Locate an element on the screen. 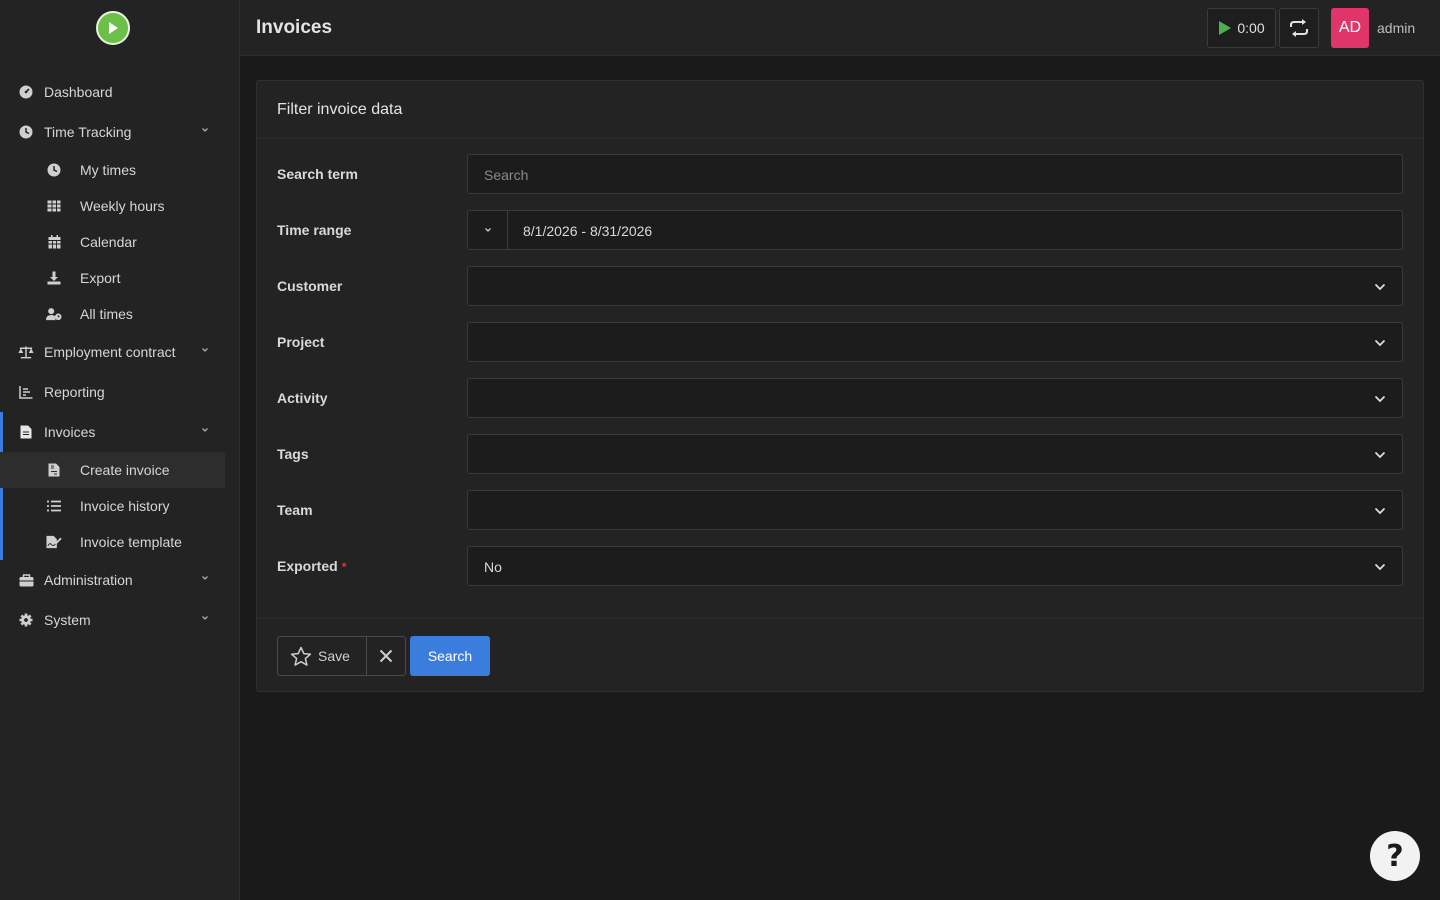 The image size is (1440, 900). exported-row: Exported * No is located at coordinates (841, 566).